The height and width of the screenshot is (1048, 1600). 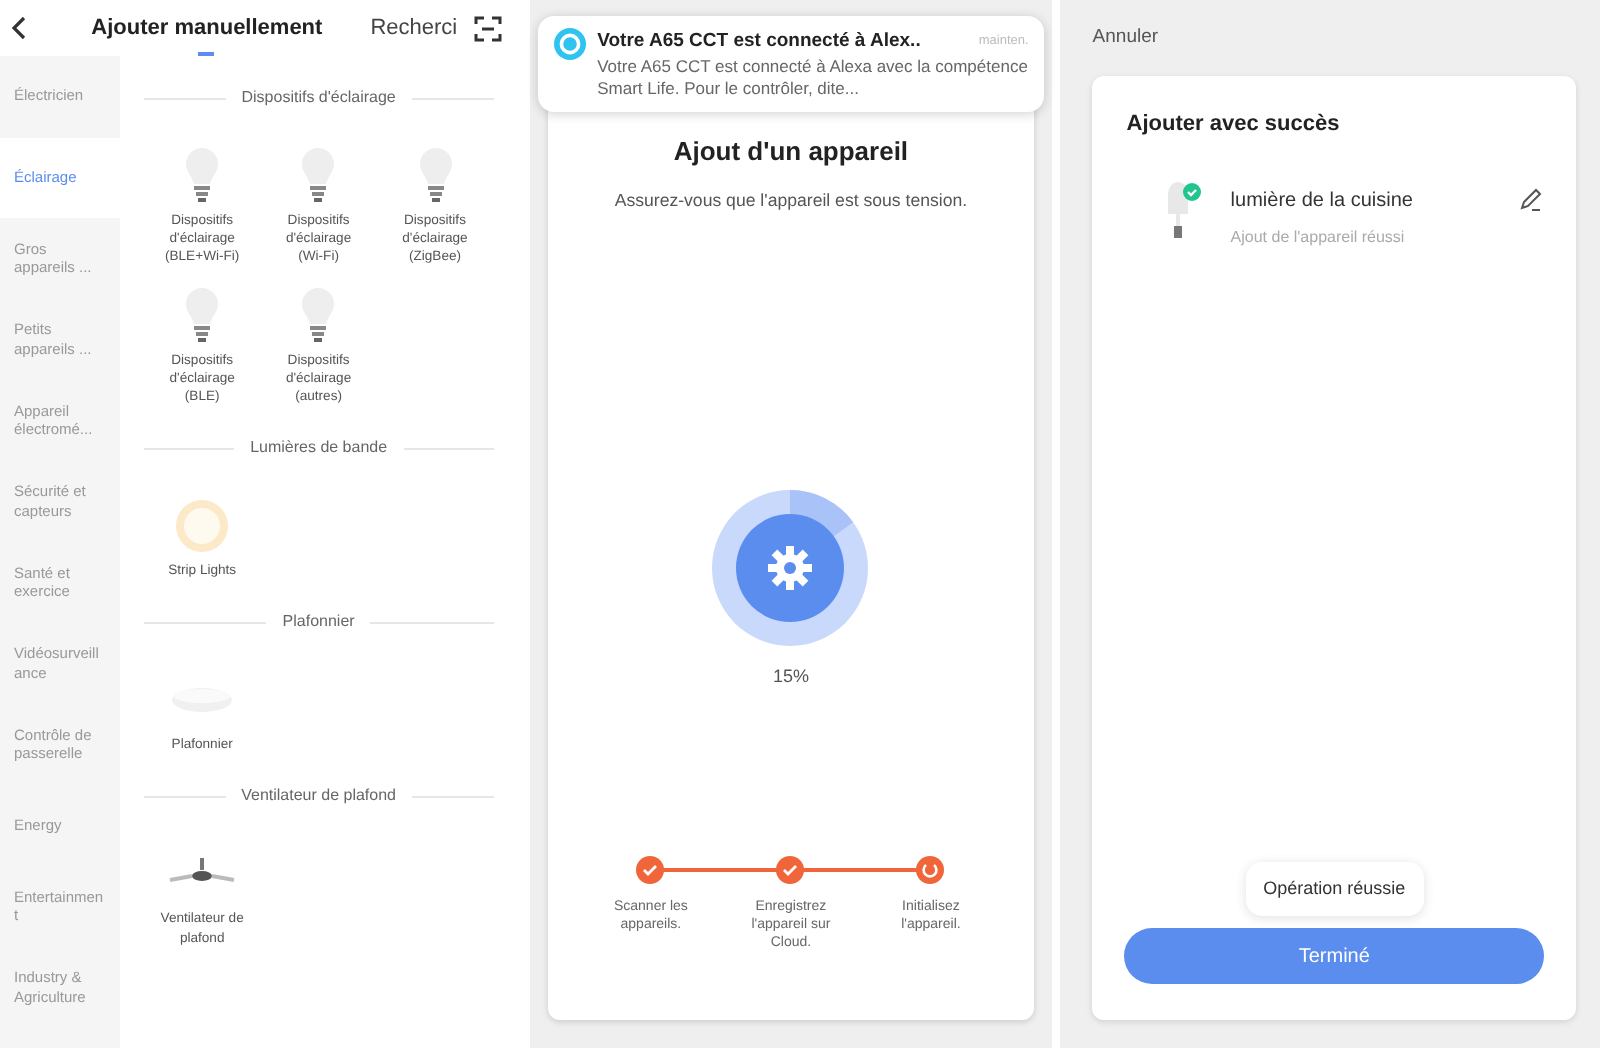 What do you see at coordinates (318, 622) in the screenshot?
I see `section-title: Plafonnier` at bounding box center [318, 622].